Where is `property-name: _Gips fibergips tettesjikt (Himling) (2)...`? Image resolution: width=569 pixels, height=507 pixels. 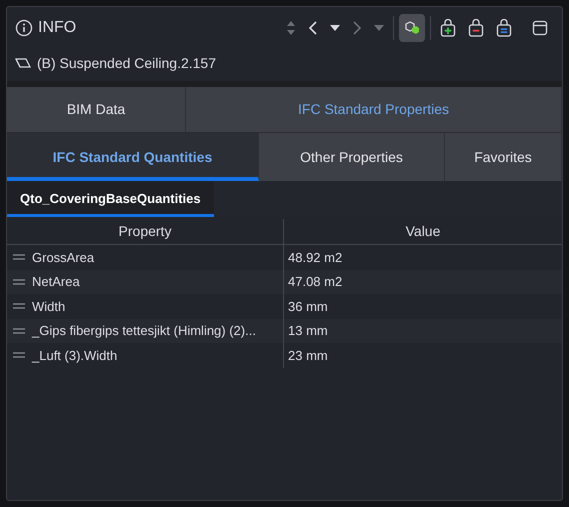
property-name: _Gips fibergips tettesjikt (Himling) (2)... is located at coordinates (144, 331).